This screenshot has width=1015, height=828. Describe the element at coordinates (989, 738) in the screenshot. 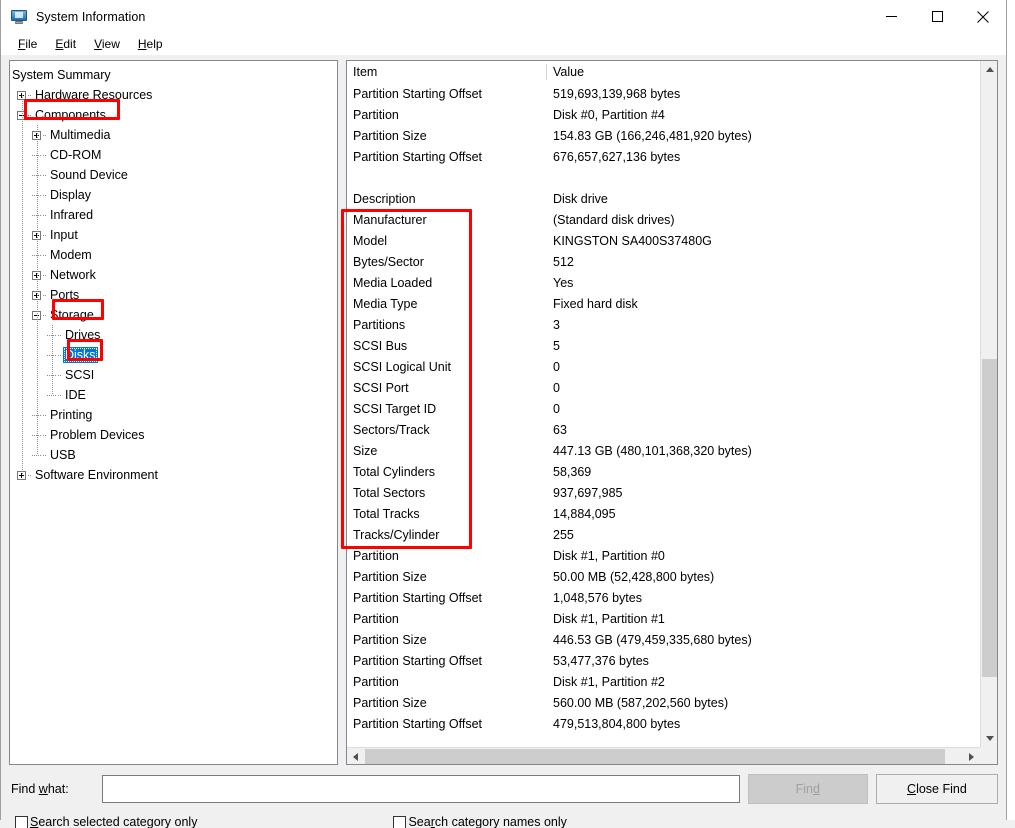

I see `scroll-down-icon` at that location.